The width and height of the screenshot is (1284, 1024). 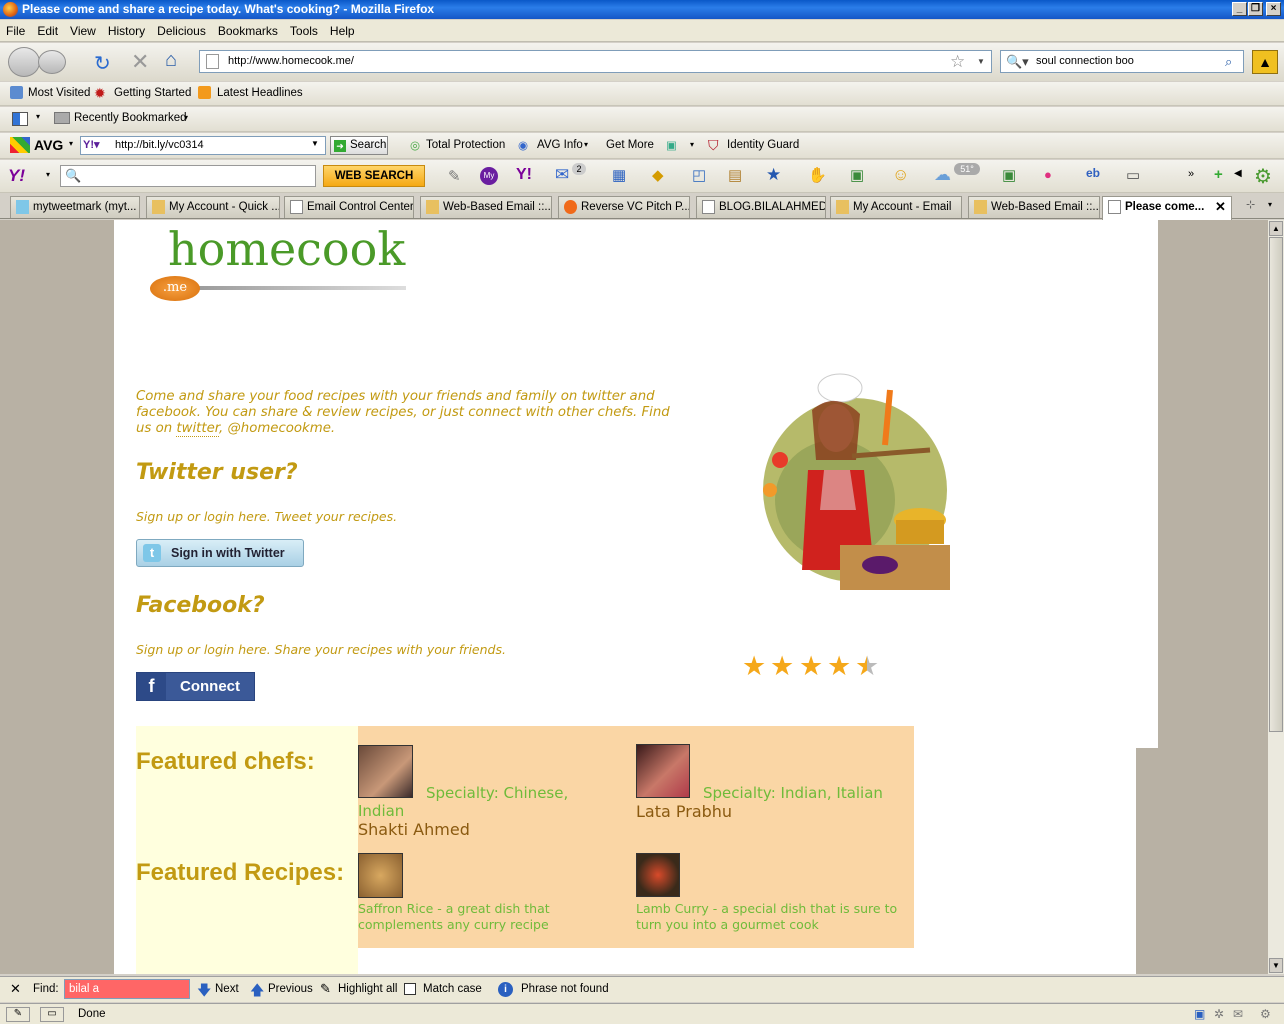 I want to click on back-button, so click(x=24, y=62).